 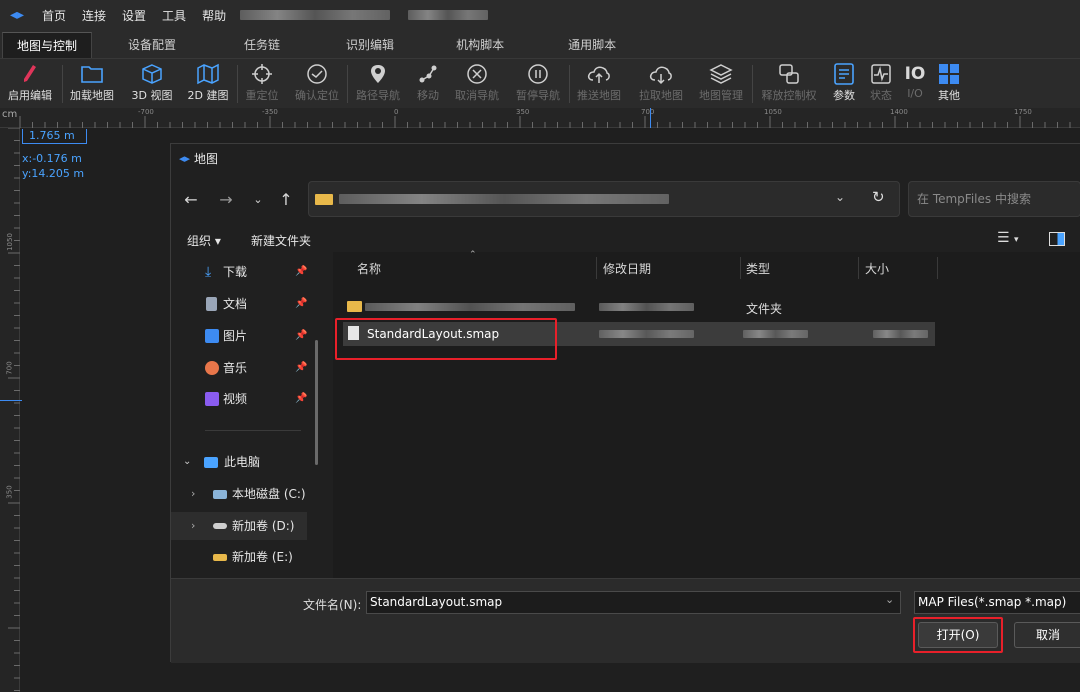 I want to click on relocate-button: 重定位, so click(x=262, y=84).